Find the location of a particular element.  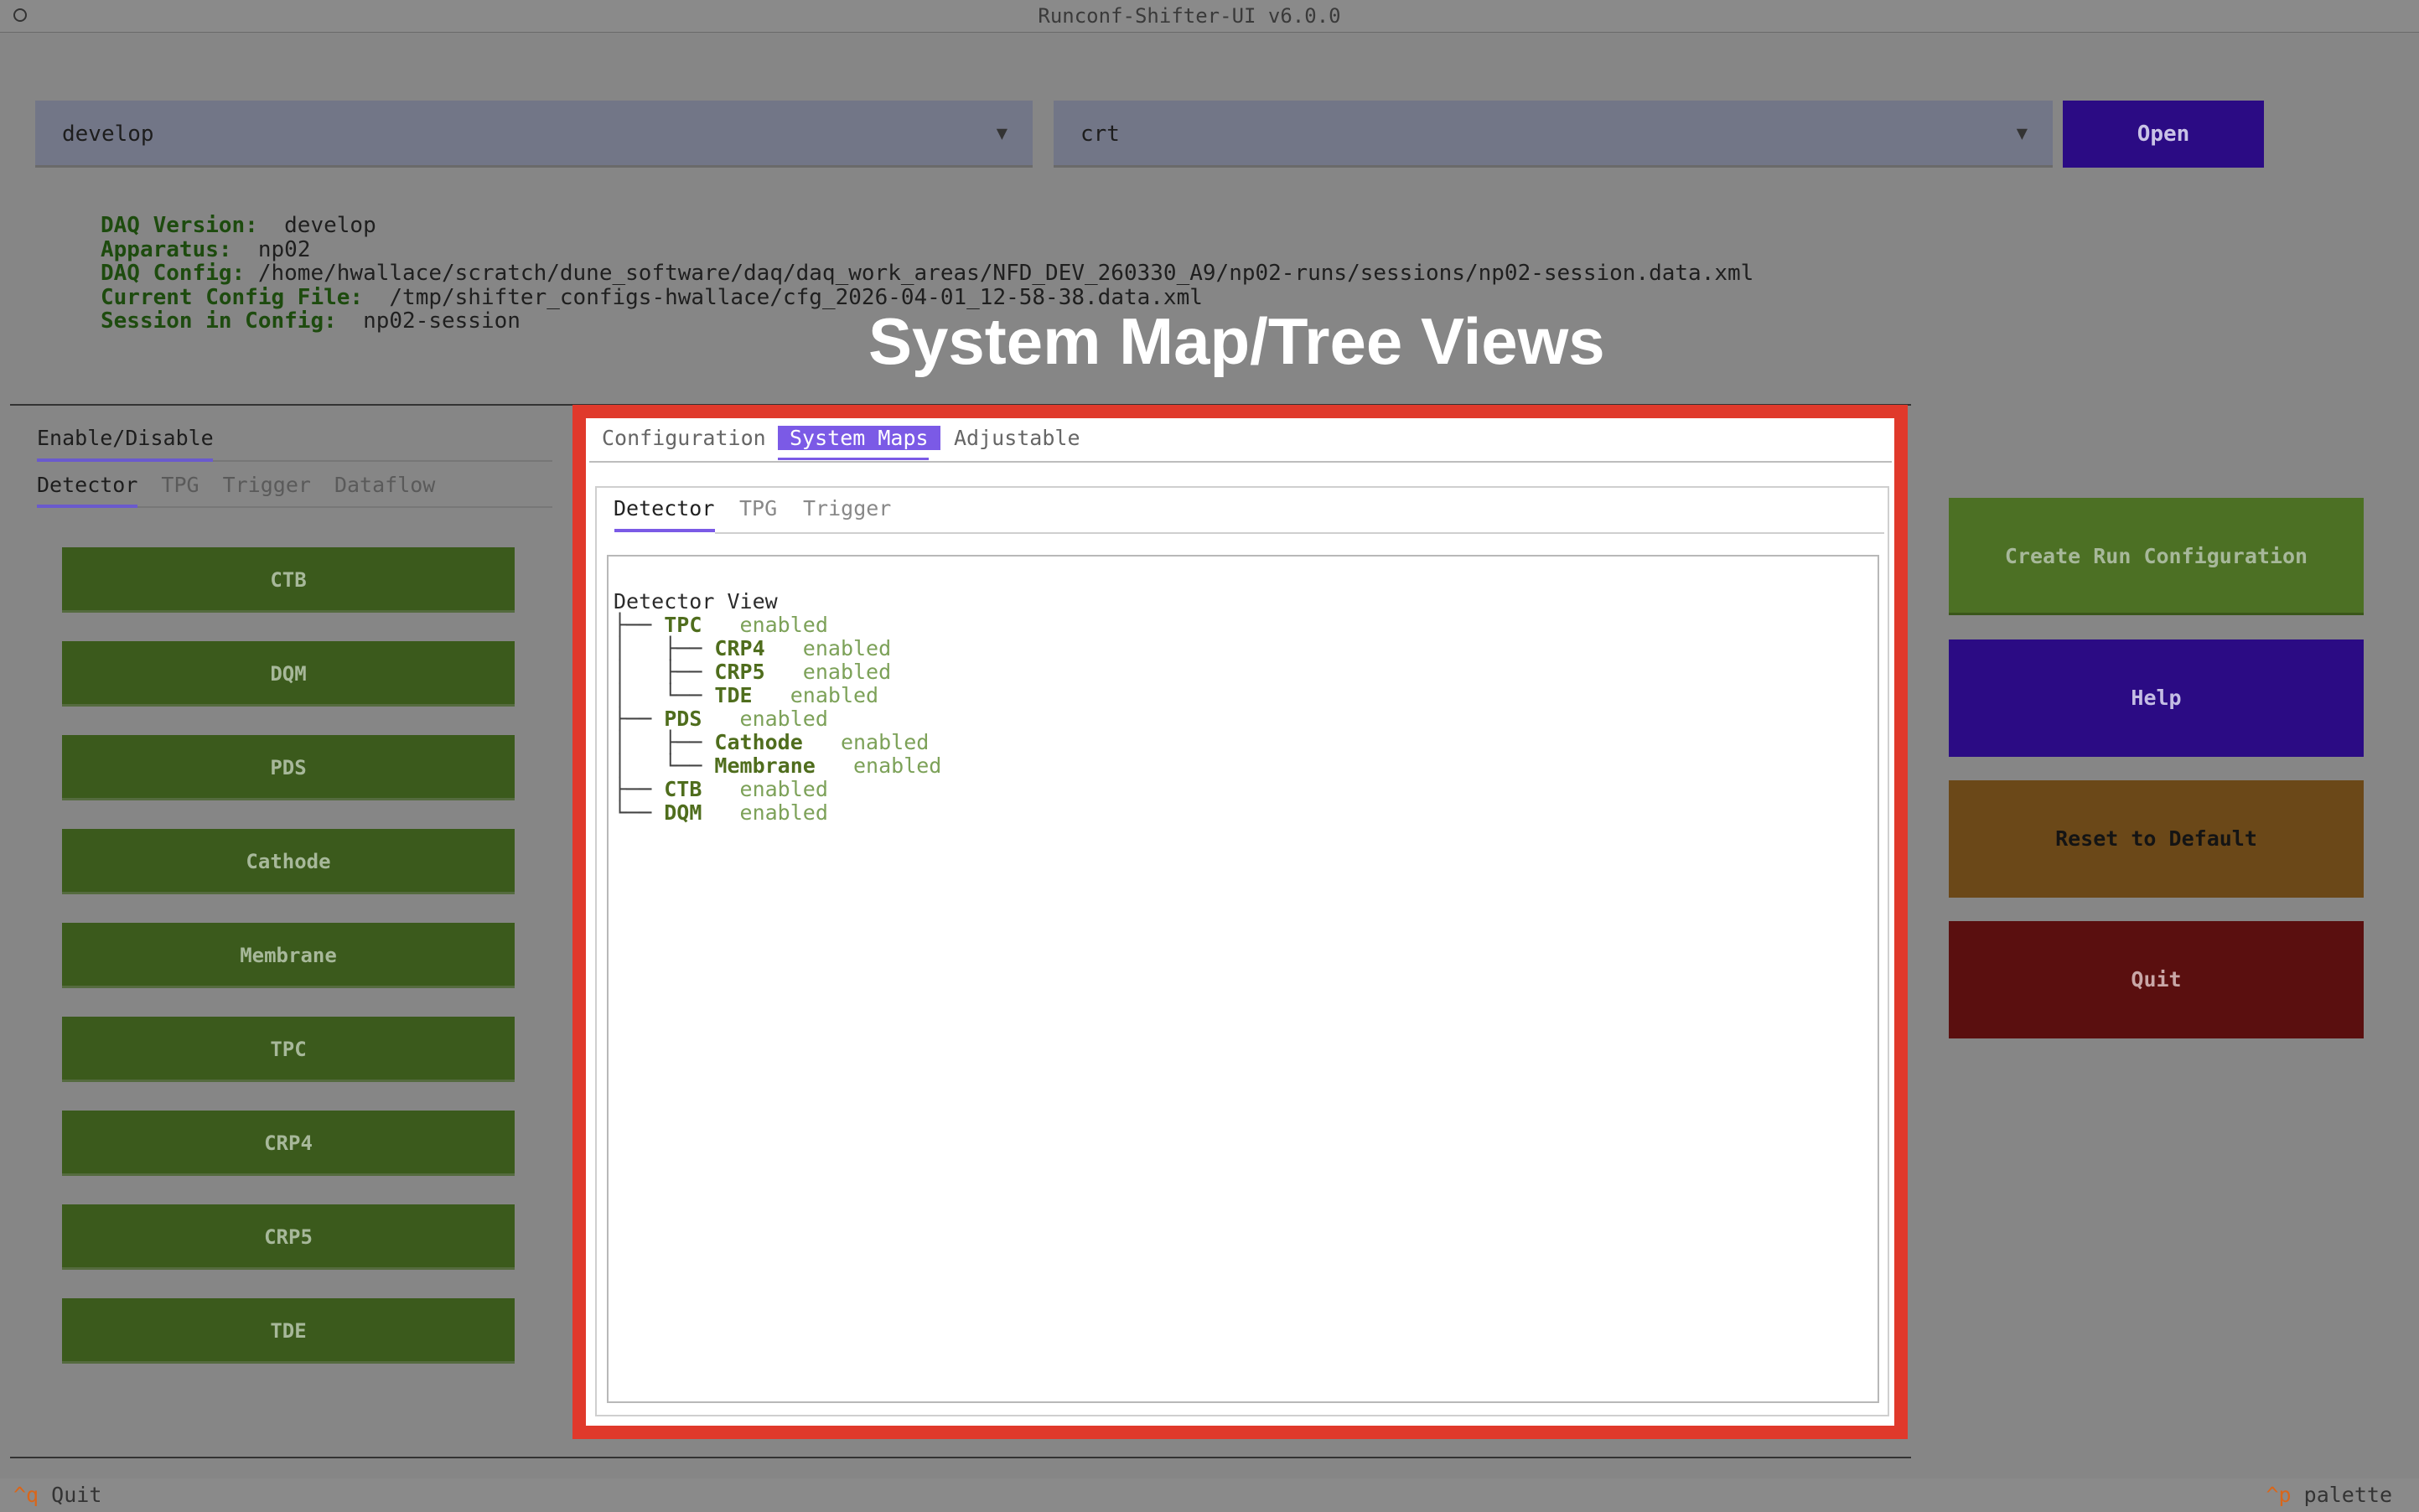

tab-enable-disable: Enable/Disable is located at coordinates (125, 438).